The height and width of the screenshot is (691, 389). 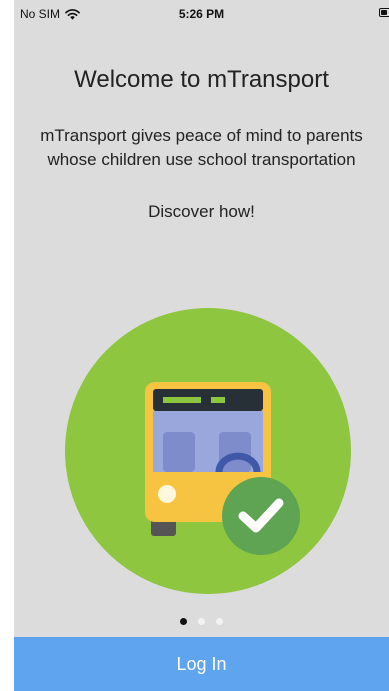 I want to click on page-indicator, so click(x=201, y=621).